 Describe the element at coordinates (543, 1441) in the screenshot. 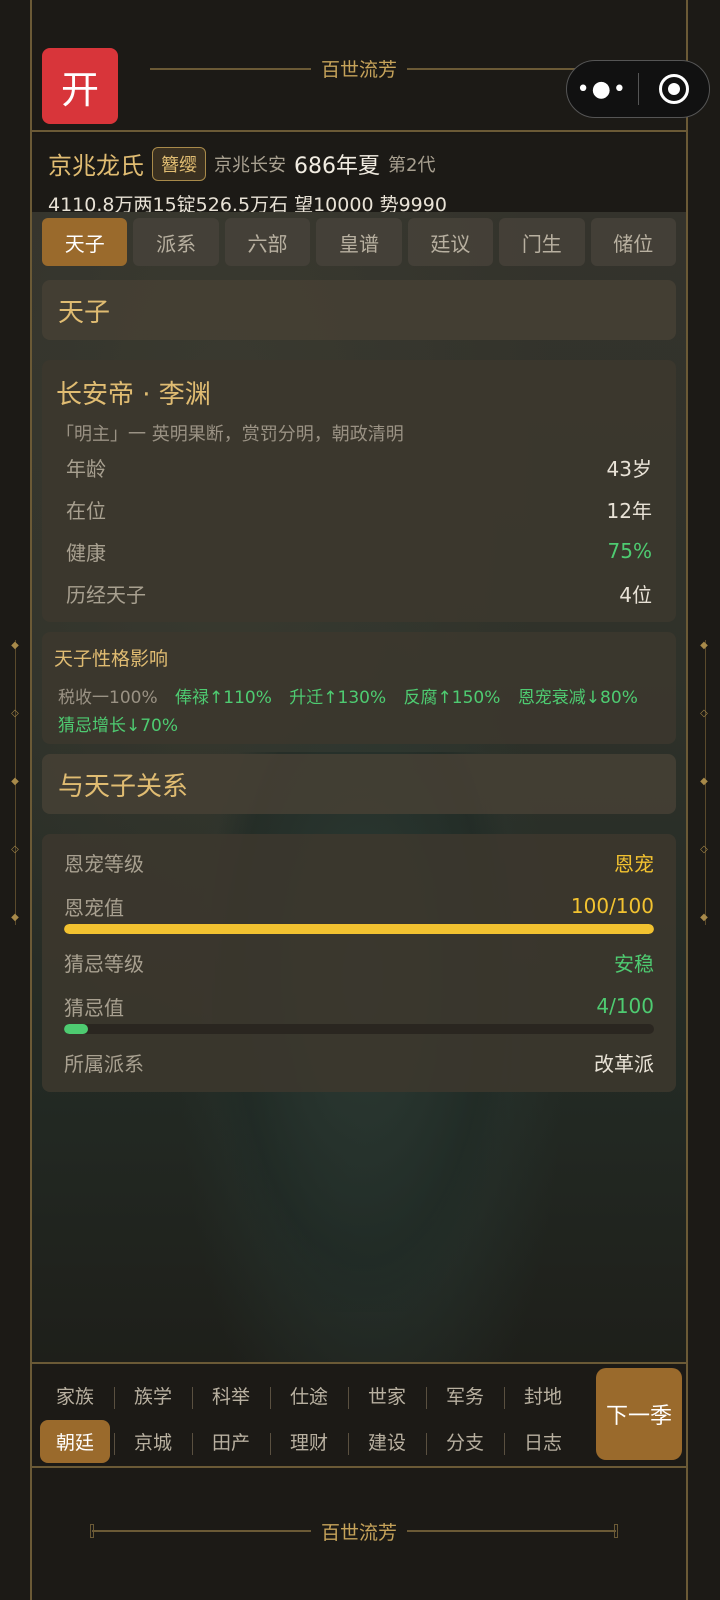

I see `nav-item-log: 日志` at that location.